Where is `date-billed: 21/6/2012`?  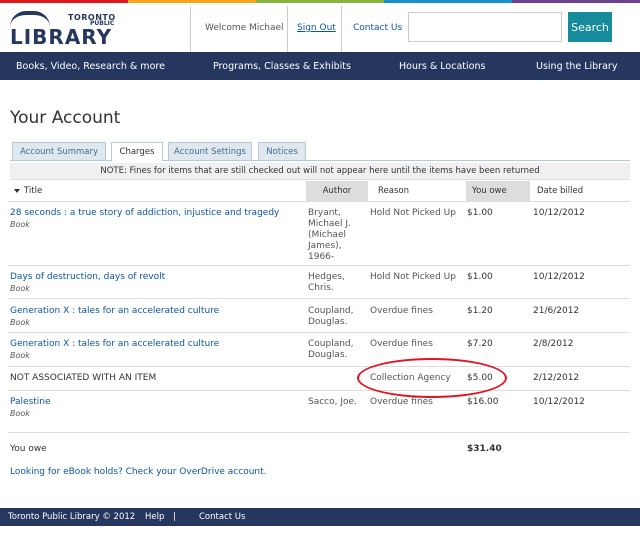
date-billed: 21/6/2012 is located at coordinates (556, 311).